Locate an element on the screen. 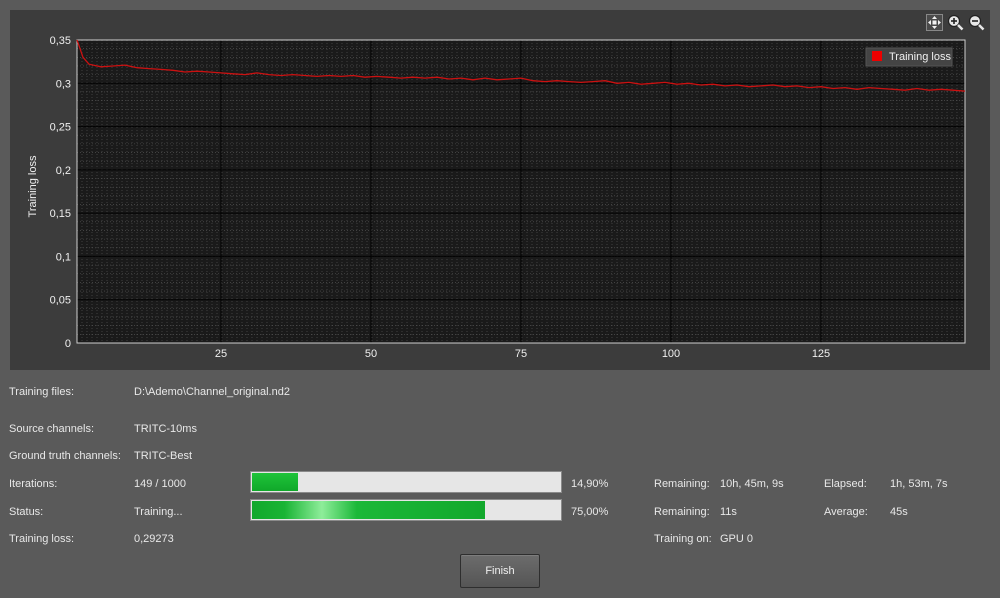 The width and height of the screenshot is (1000, 598). y-axis-label: Training loss is located at coordinates (33, 186).